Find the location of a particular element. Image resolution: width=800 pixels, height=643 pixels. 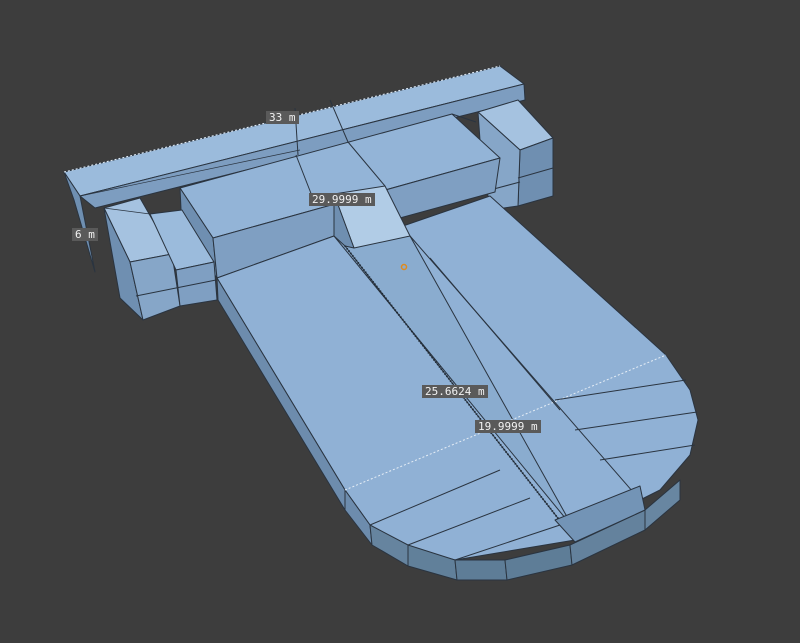

dimension-top-wall-length: 33 m is located at coordinates (282, 117).